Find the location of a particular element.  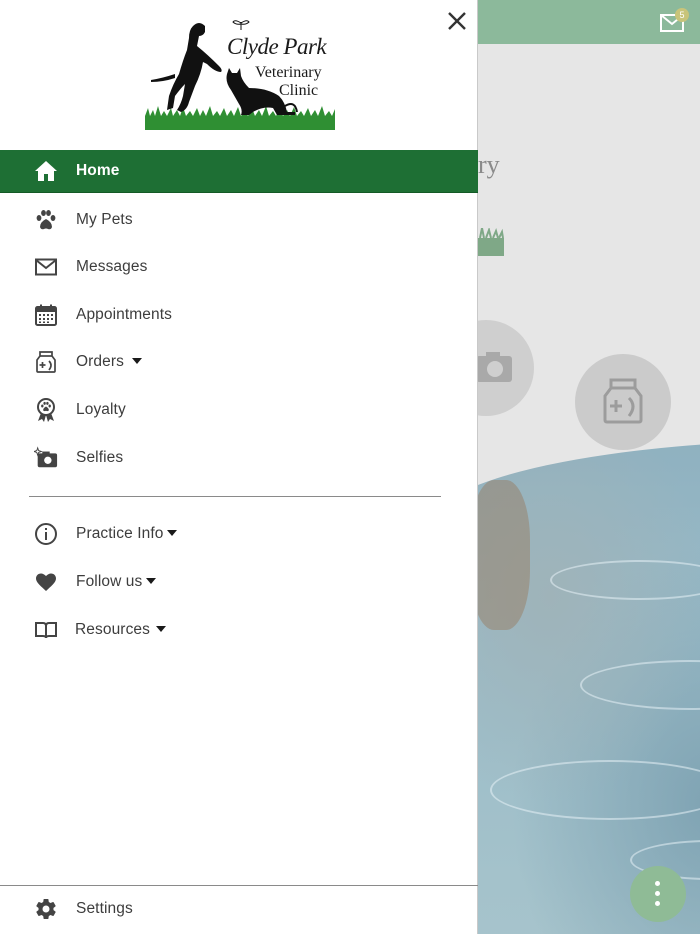

orders-shortcut-button is located at coordinates (623, 402).